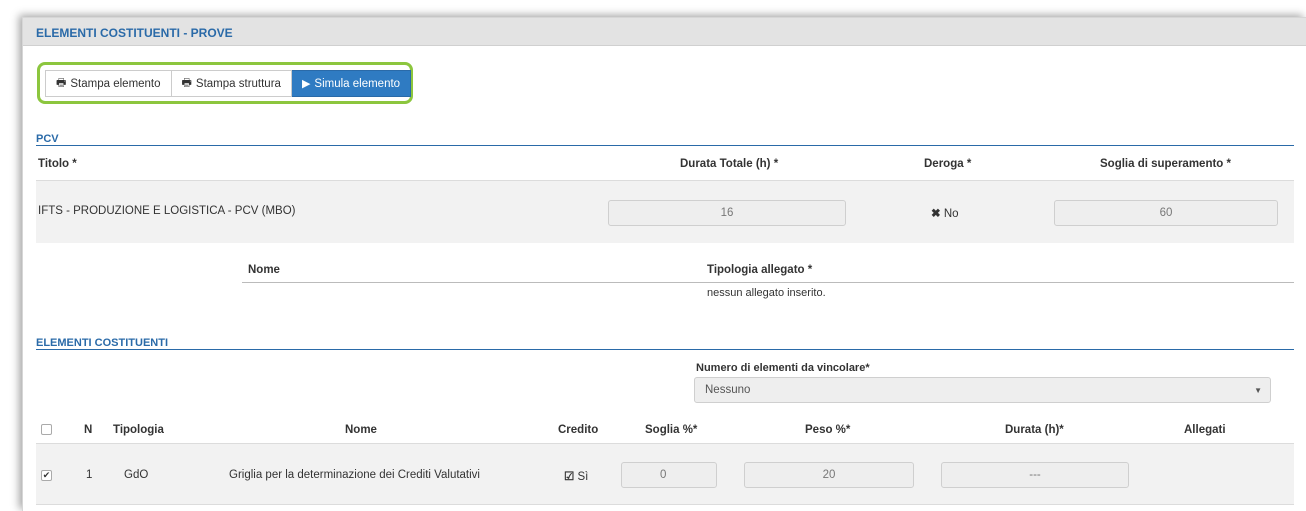  I want to click on pcv-threshold-field: 60, so click(1166, 213).